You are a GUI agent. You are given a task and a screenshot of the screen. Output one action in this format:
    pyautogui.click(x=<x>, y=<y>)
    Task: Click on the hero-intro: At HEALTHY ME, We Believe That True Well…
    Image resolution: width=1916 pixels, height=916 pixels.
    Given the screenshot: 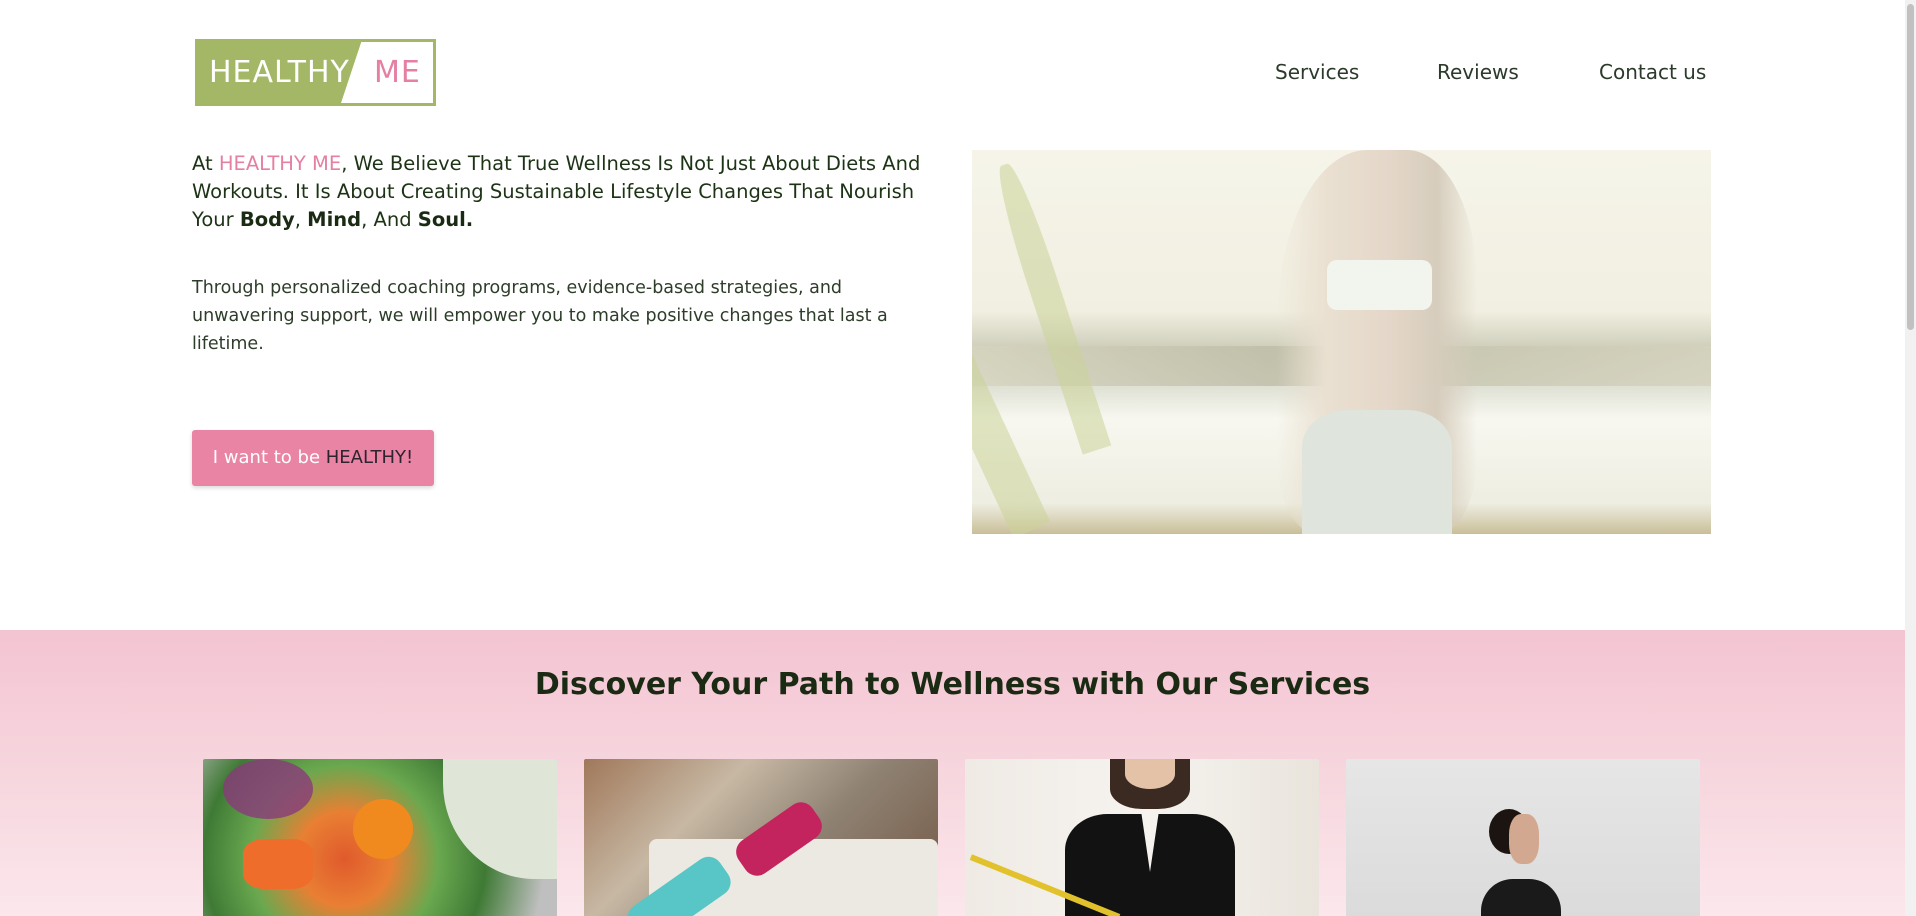 What is the action you would take?
    pyautogui.click(x=564, y=192)
    